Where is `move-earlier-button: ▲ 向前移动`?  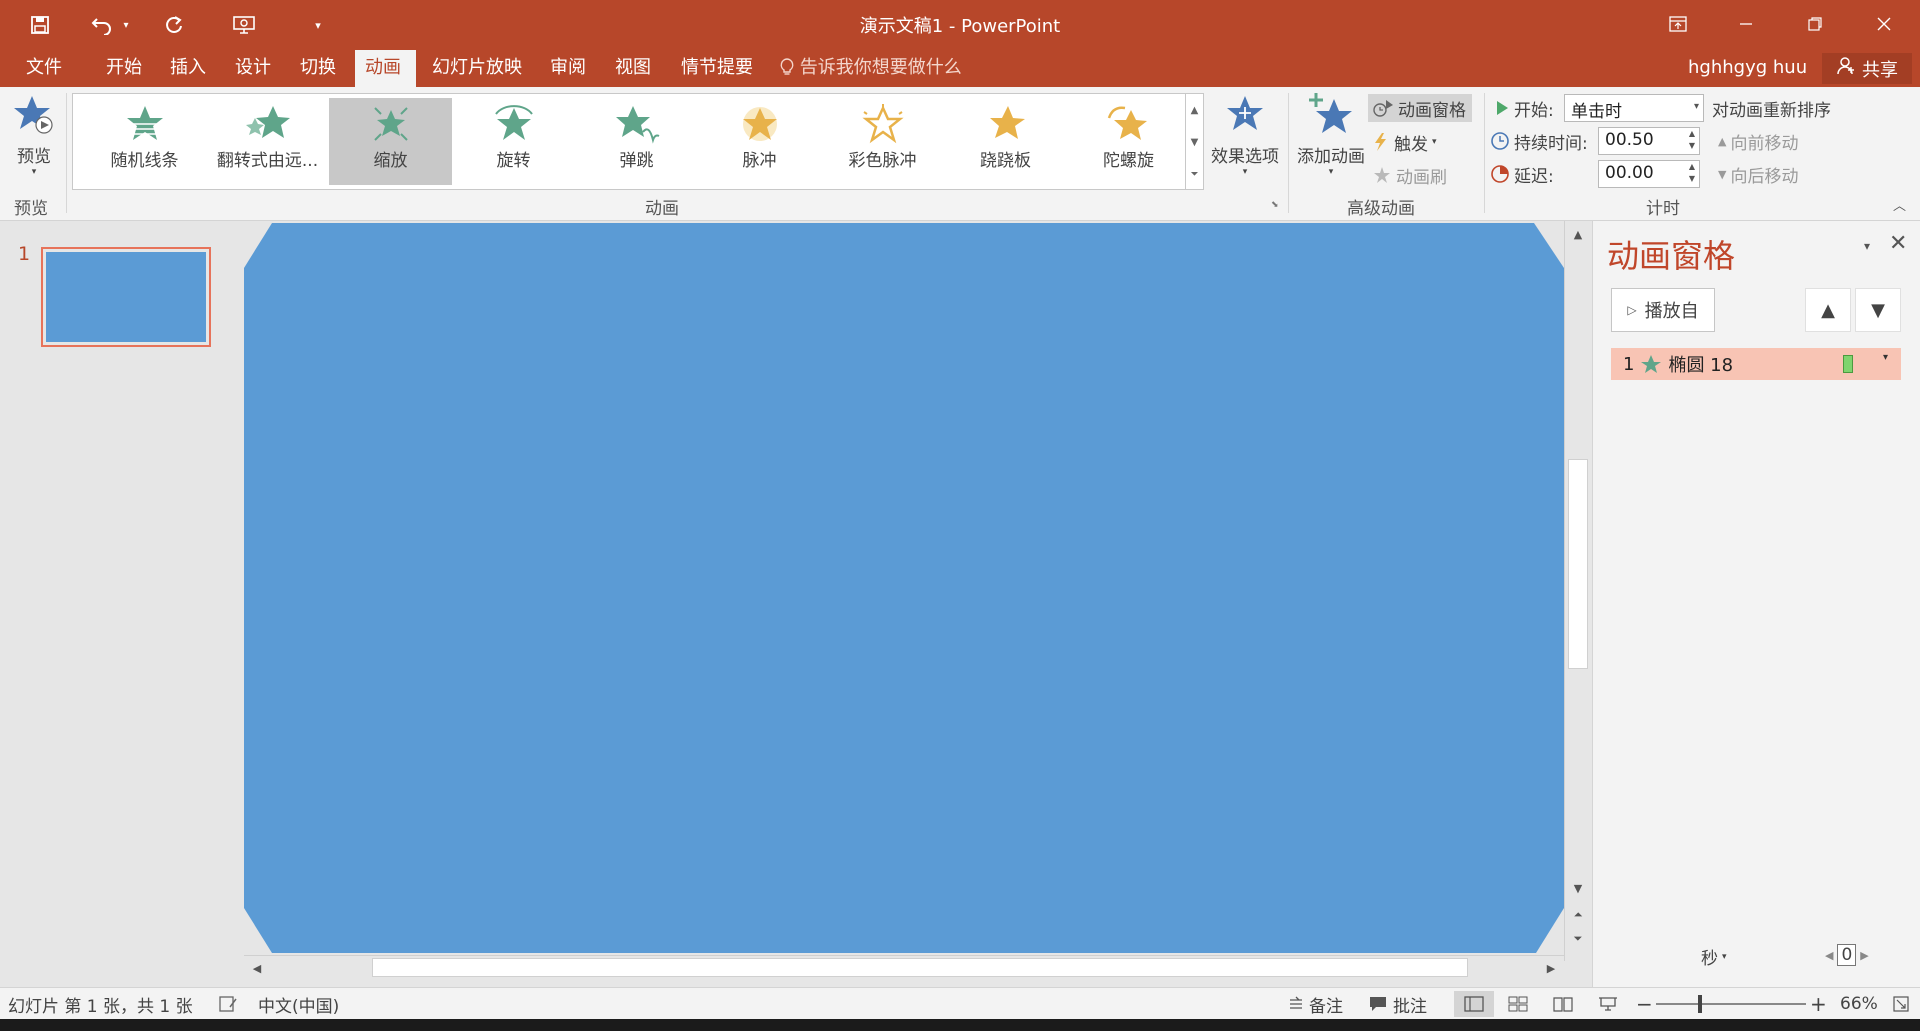 move-earlier-button: ▲ 向前移动 is located at coordinates (1758, 141).